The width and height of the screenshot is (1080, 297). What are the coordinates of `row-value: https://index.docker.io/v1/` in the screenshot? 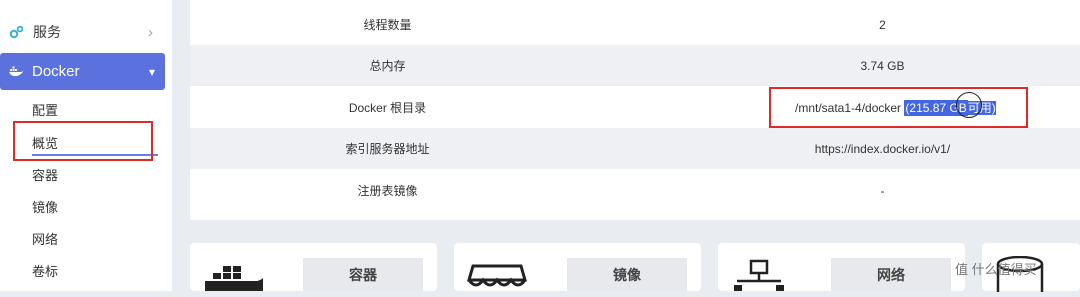 It's located at (882, 148).